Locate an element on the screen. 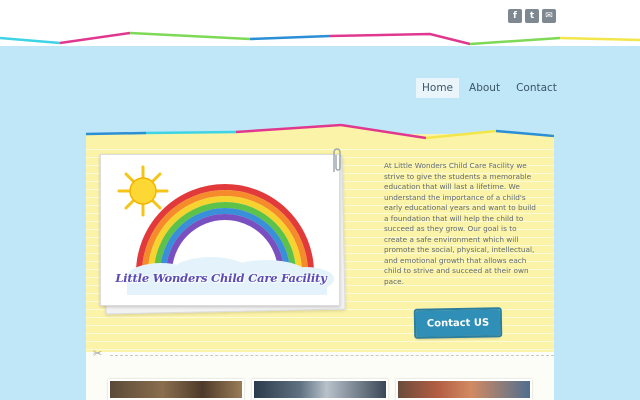 The height and width of the screenshot is (400, 640). paper-wave-border is located at coordinates (320, 132).